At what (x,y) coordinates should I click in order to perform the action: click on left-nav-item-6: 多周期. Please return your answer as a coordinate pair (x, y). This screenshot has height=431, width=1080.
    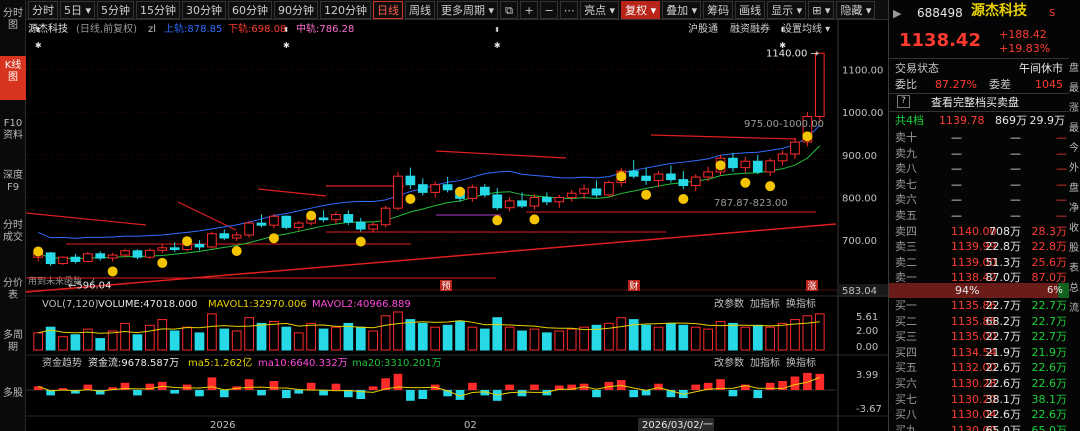
    Looking at the image, I should click on (13, 348).